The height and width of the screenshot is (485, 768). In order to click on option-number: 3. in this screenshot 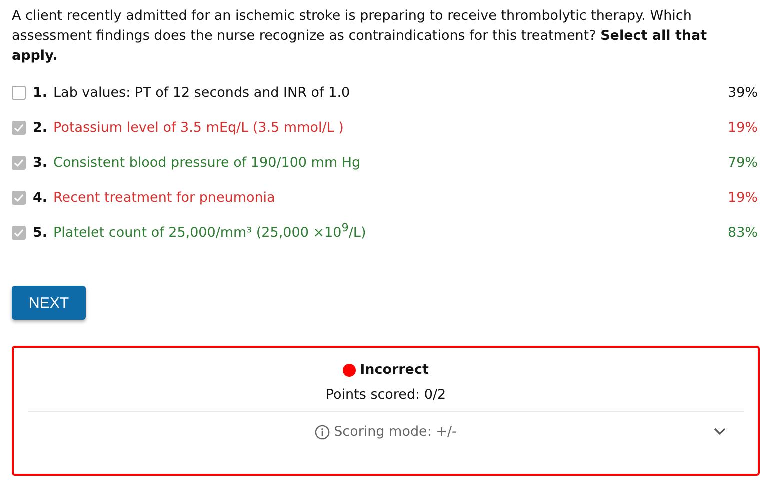, I will do `click(40, 163)`.